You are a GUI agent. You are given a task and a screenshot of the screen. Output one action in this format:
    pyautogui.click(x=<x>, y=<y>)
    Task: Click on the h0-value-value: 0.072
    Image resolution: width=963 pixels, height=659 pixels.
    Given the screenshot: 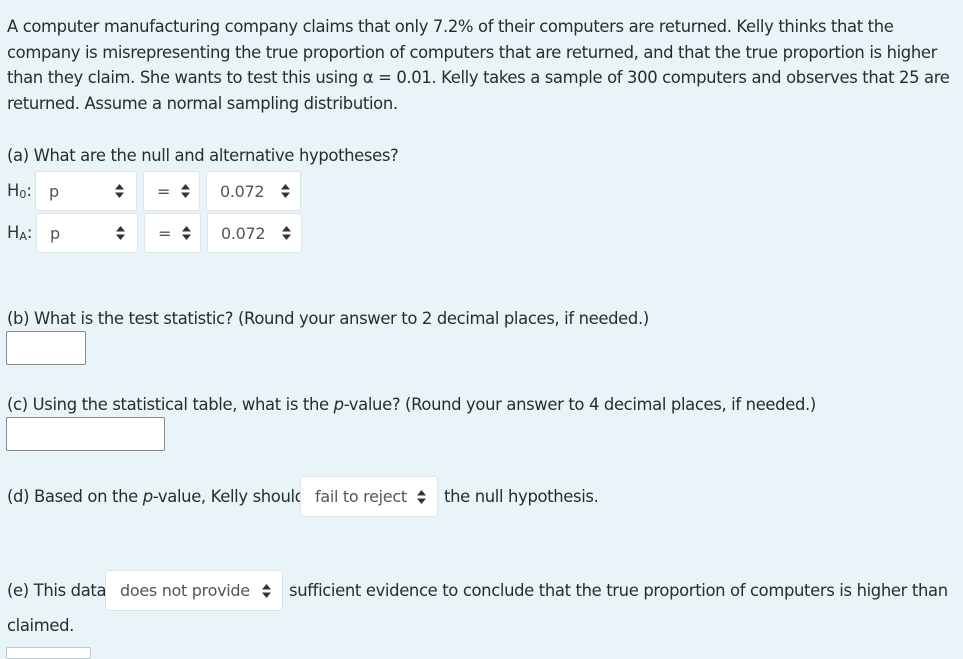 What is the action you would take?
    pyautogui.click(x=242, y=191)
    